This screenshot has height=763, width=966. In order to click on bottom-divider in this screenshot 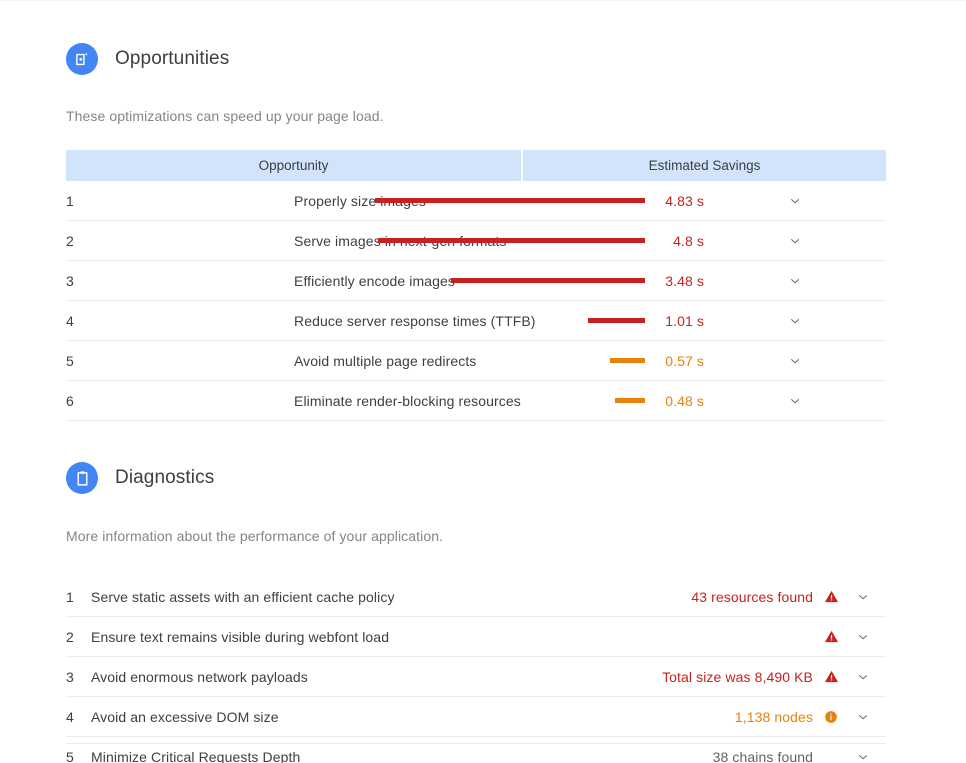, I will do `click(476, 743)`.